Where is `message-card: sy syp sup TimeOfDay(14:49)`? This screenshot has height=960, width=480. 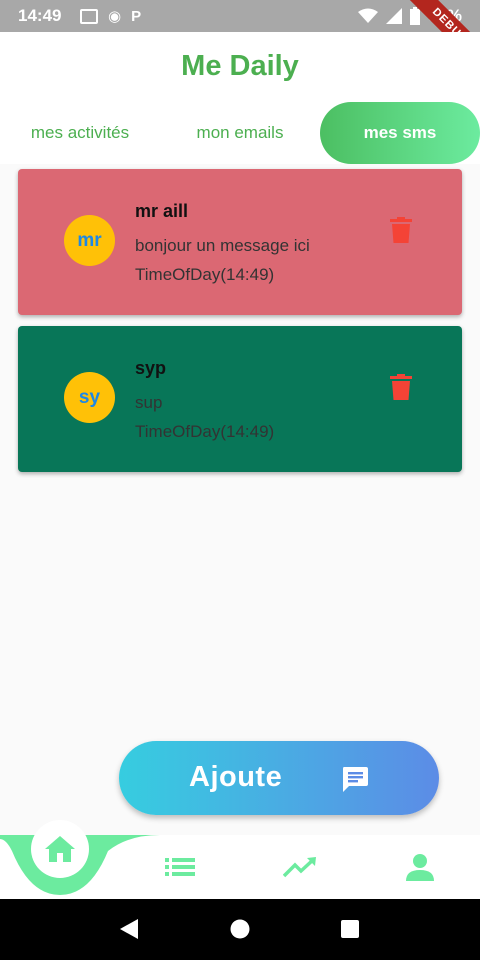 message-card: sy syp sup TimeOfDay(14:49) is located at coordinates (240, 399).